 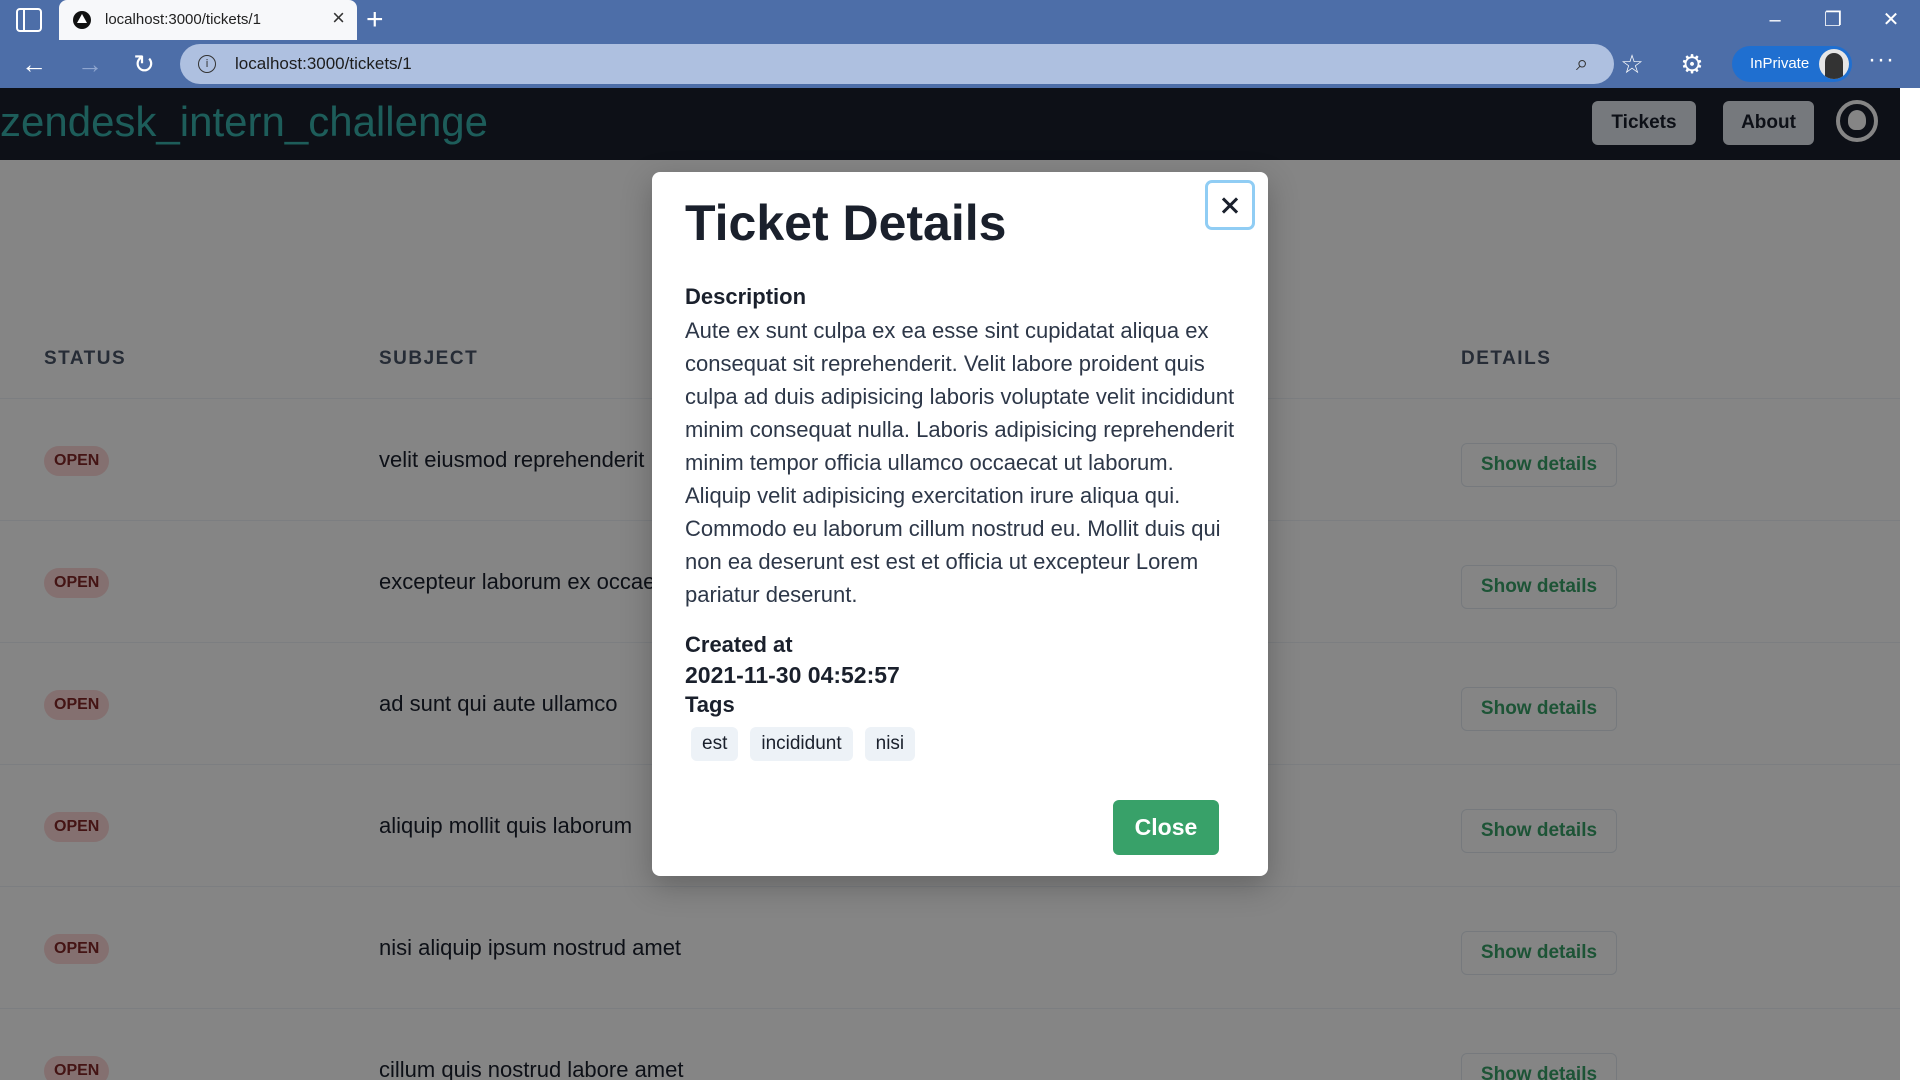 What do you see at coordinates (710, 704) in the screenshot?
I see `tags-label: Tags` at bounding box center [710, 704].